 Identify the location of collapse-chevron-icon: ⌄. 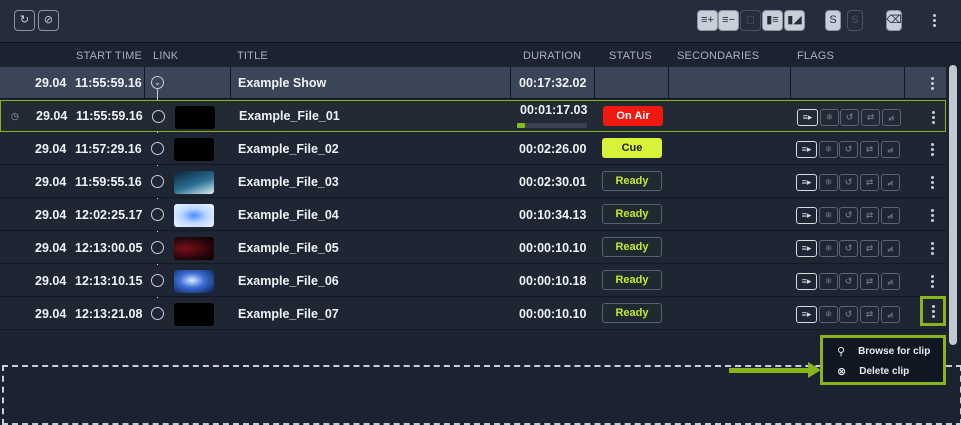
(157, 82).